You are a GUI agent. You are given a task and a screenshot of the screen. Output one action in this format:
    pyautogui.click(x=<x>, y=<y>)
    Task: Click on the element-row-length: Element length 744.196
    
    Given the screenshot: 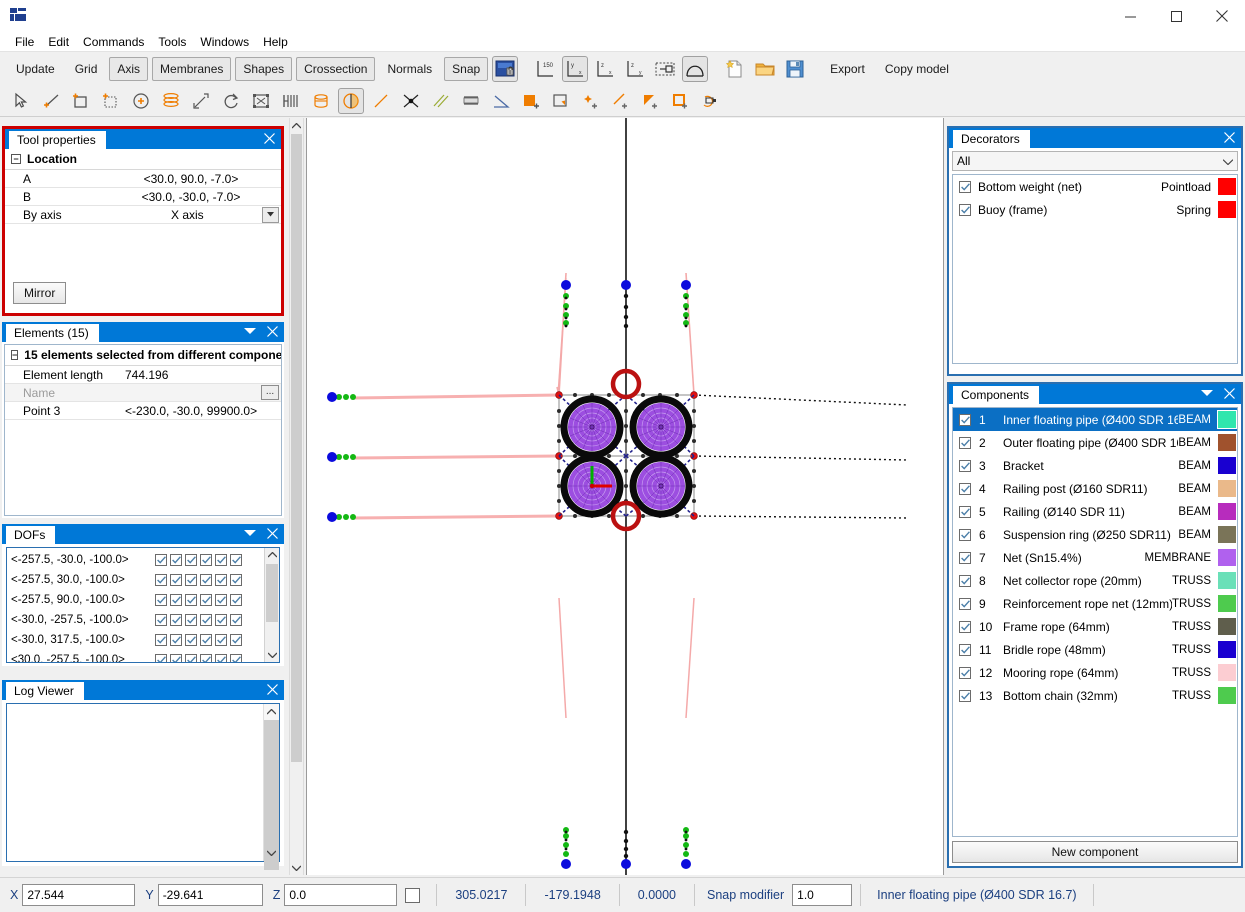 What is the action you would take?
    pyautogui.click(x=143, y=375)
    